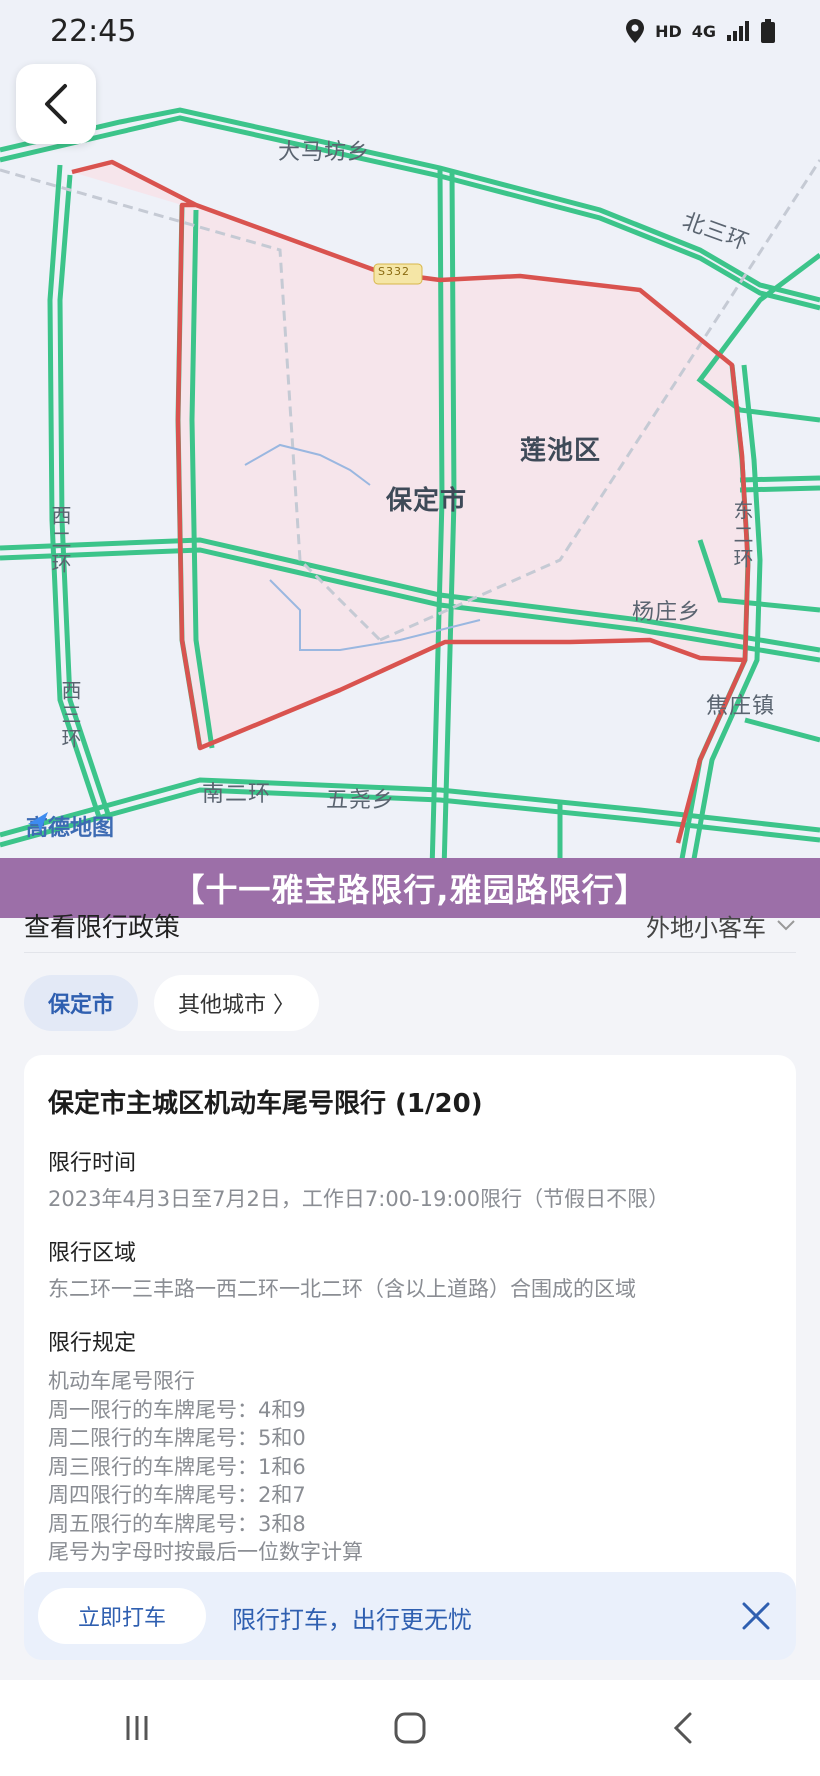  I want to click on vehicle-type-label: 外地小客车, so click(706, 927).